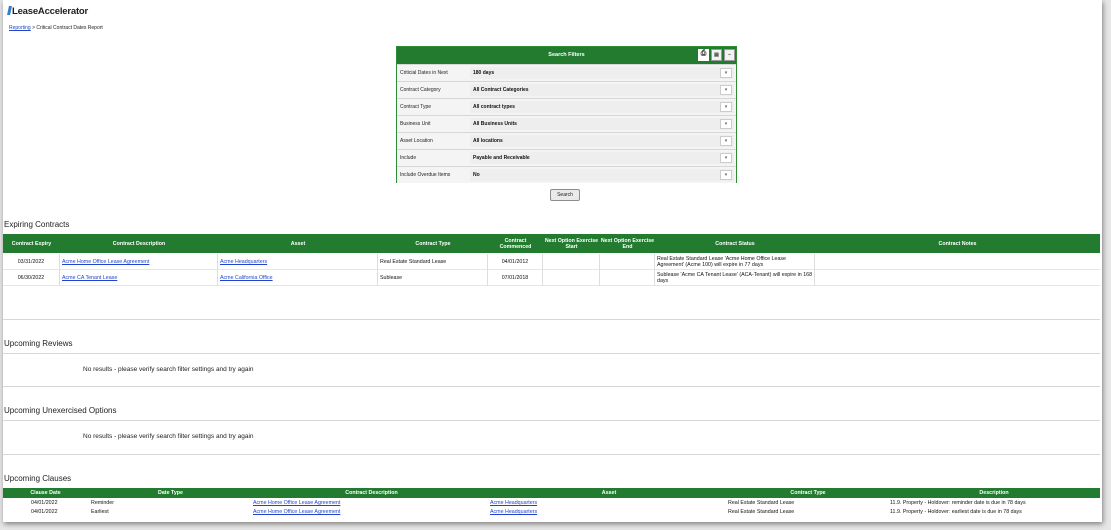 The image size is (1111, 530). I want to click on filter-label: Include, so click(408, 158).